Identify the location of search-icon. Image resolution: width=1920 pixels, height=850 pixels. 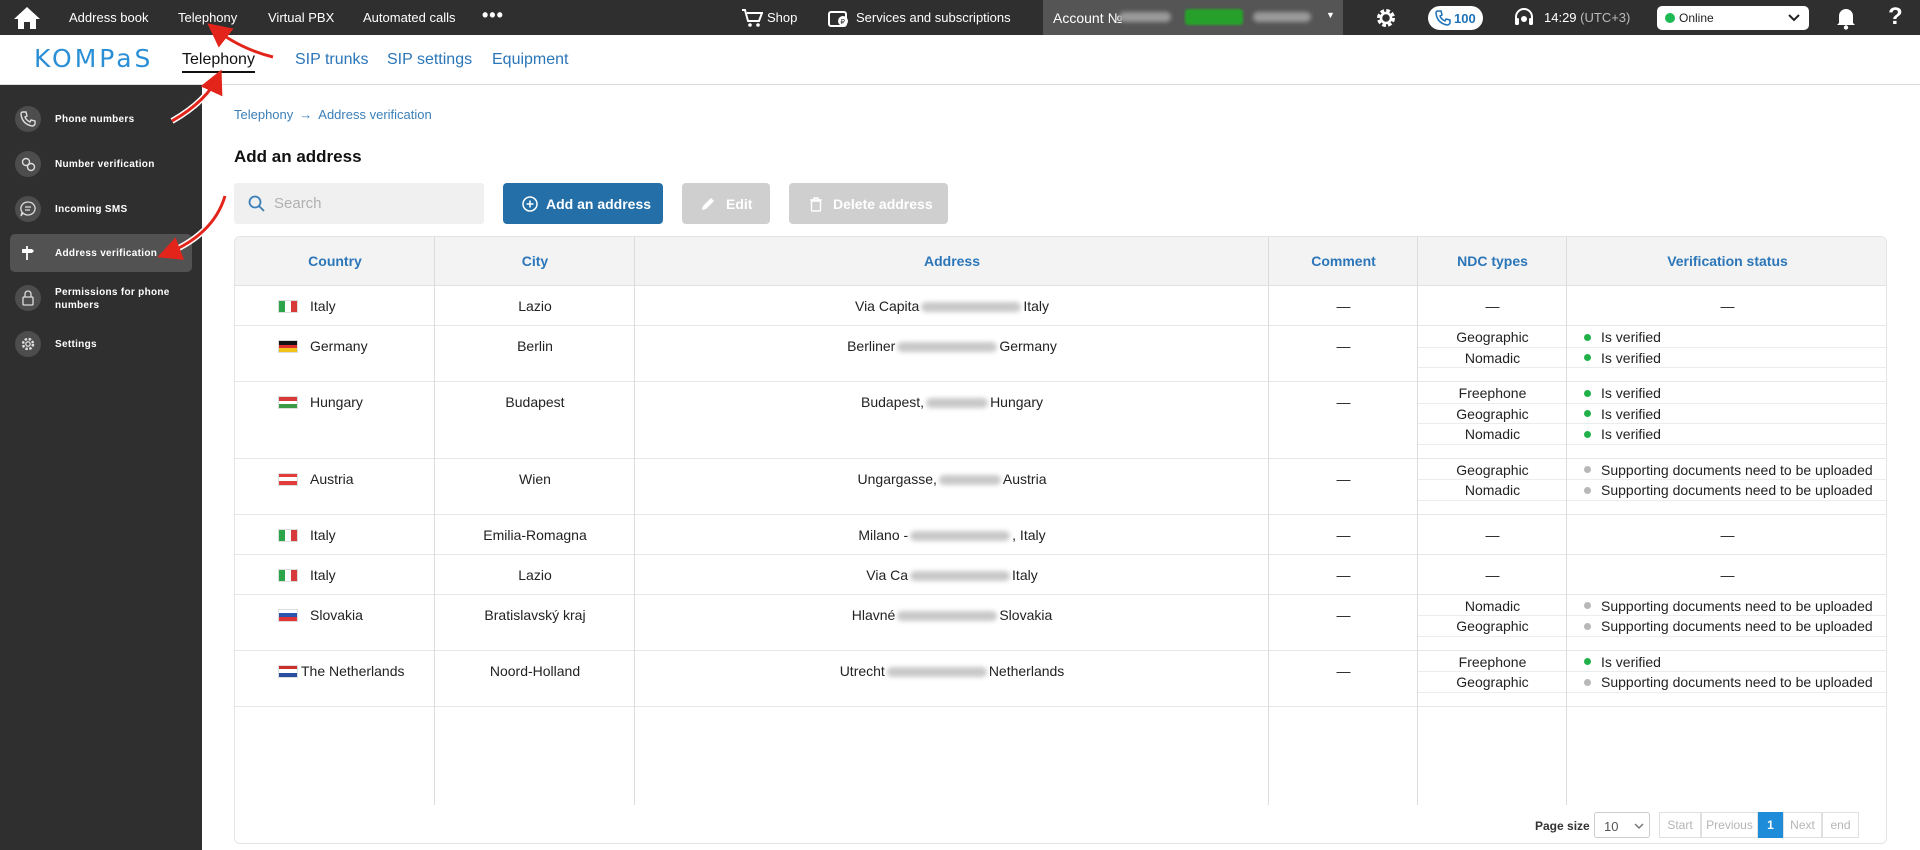
(256, 203).